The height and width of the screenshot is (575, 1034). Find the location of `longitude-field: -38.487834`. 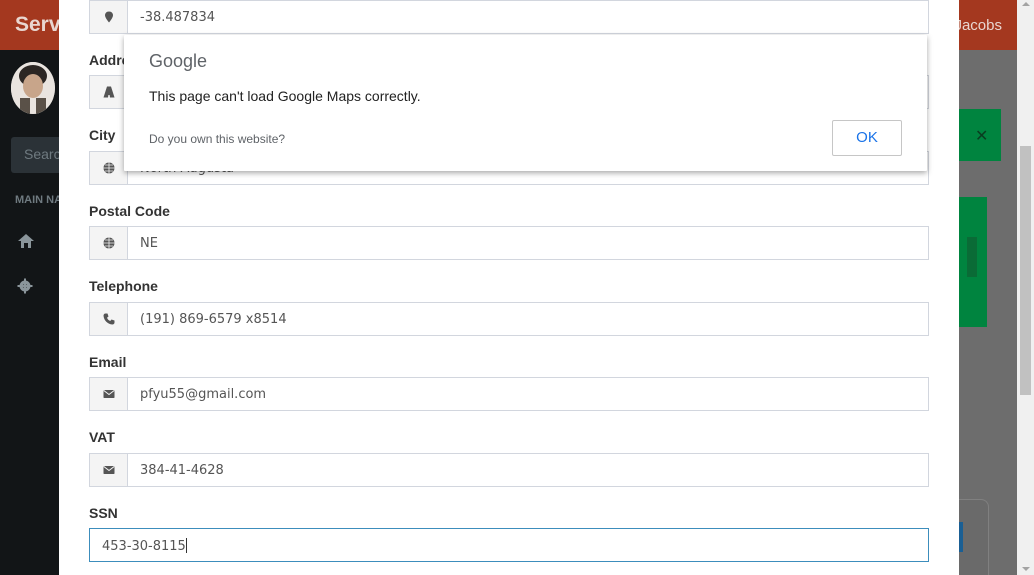

longitude-field: -38.487834 is located at coordinates (528, 17).